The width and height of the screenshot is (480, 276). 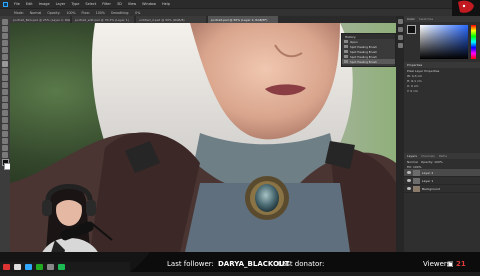 I want to click on zoom-tool-icon, so click(x=5, y=155).